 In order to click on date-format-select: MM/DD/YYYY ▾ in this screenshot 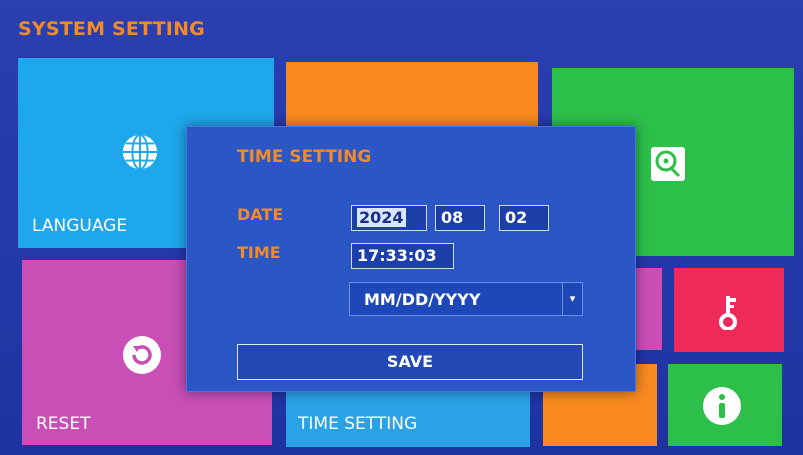, I will do `click(466, 299)`.